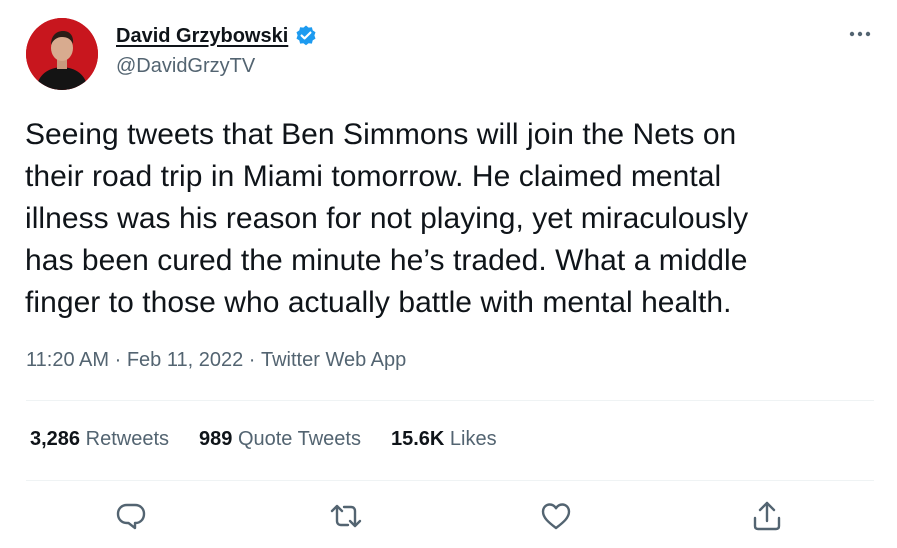 Image resolution: width=897 pixels, height=548 pixels. I want to click on avatar-photo, so click(62, 54).